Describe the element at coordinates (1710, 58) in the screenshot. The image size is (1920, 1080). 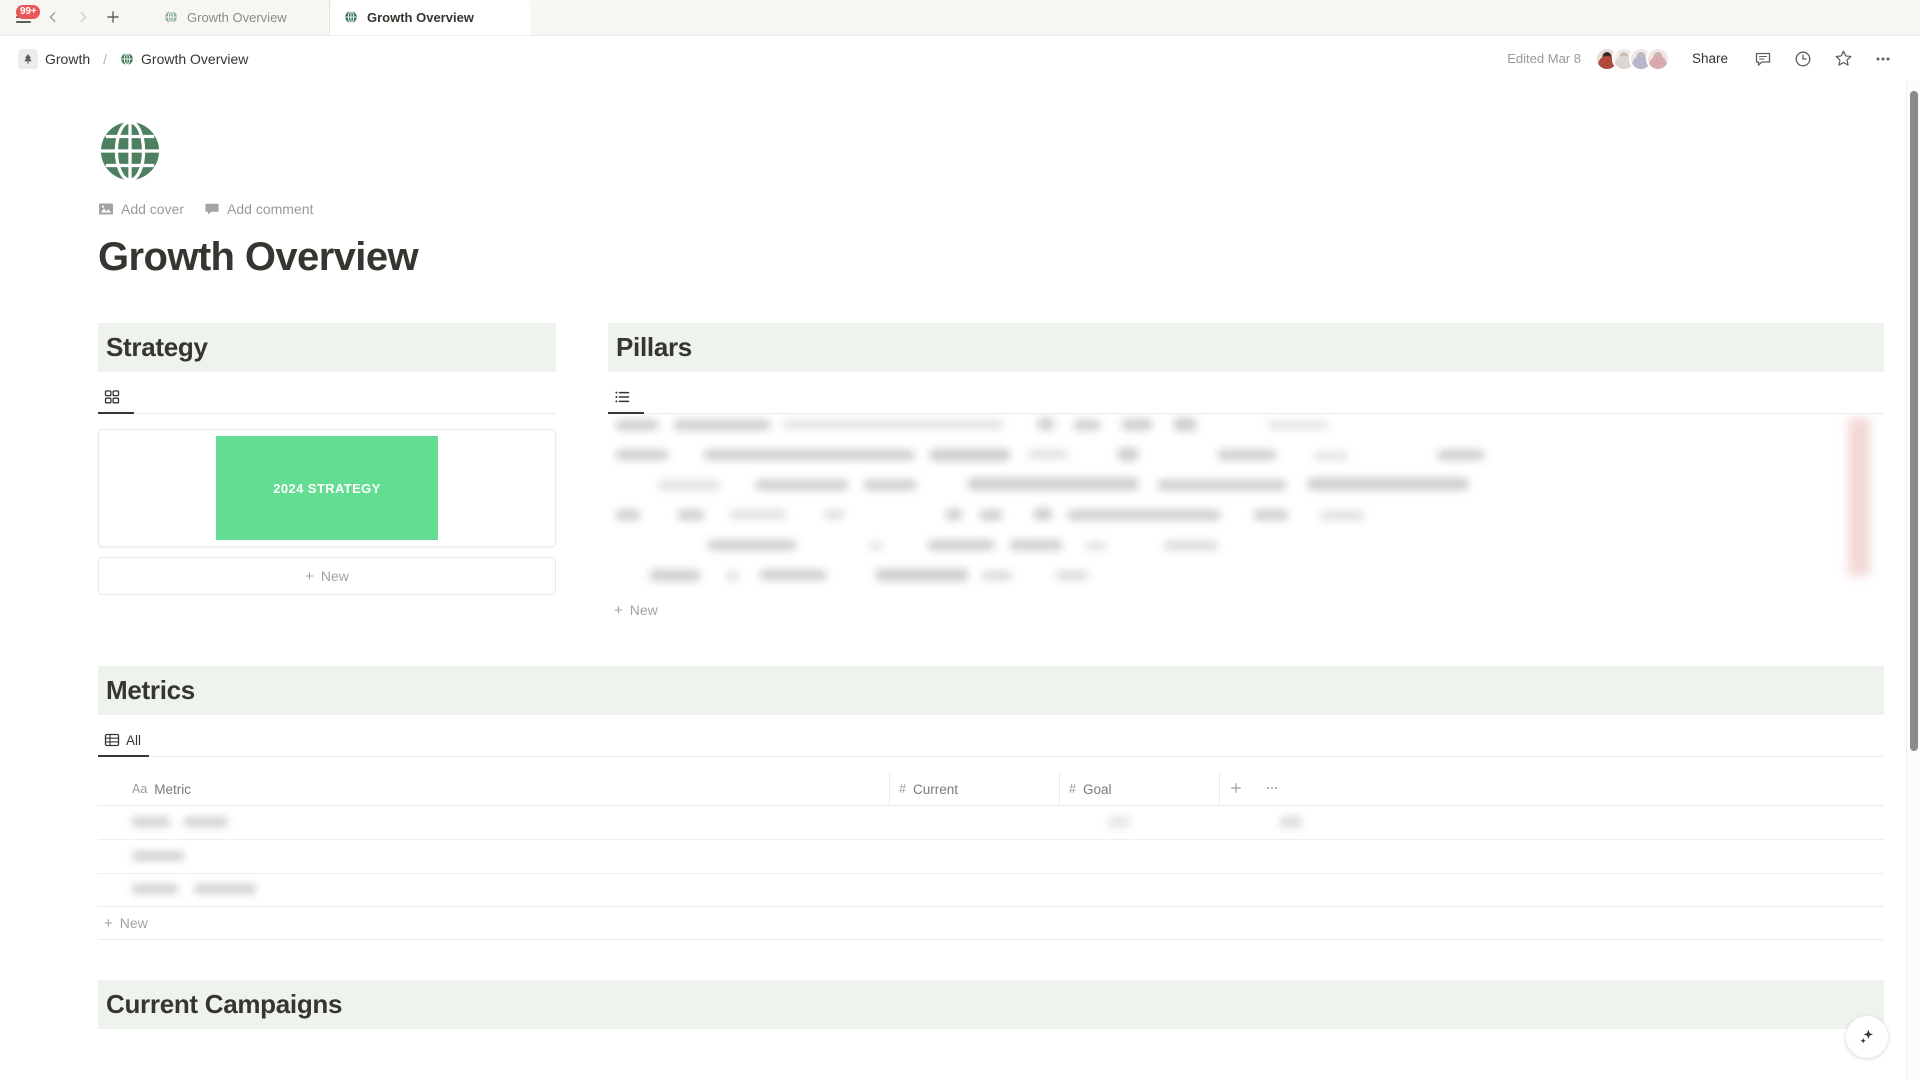
I see `share-button: Share` at that location.